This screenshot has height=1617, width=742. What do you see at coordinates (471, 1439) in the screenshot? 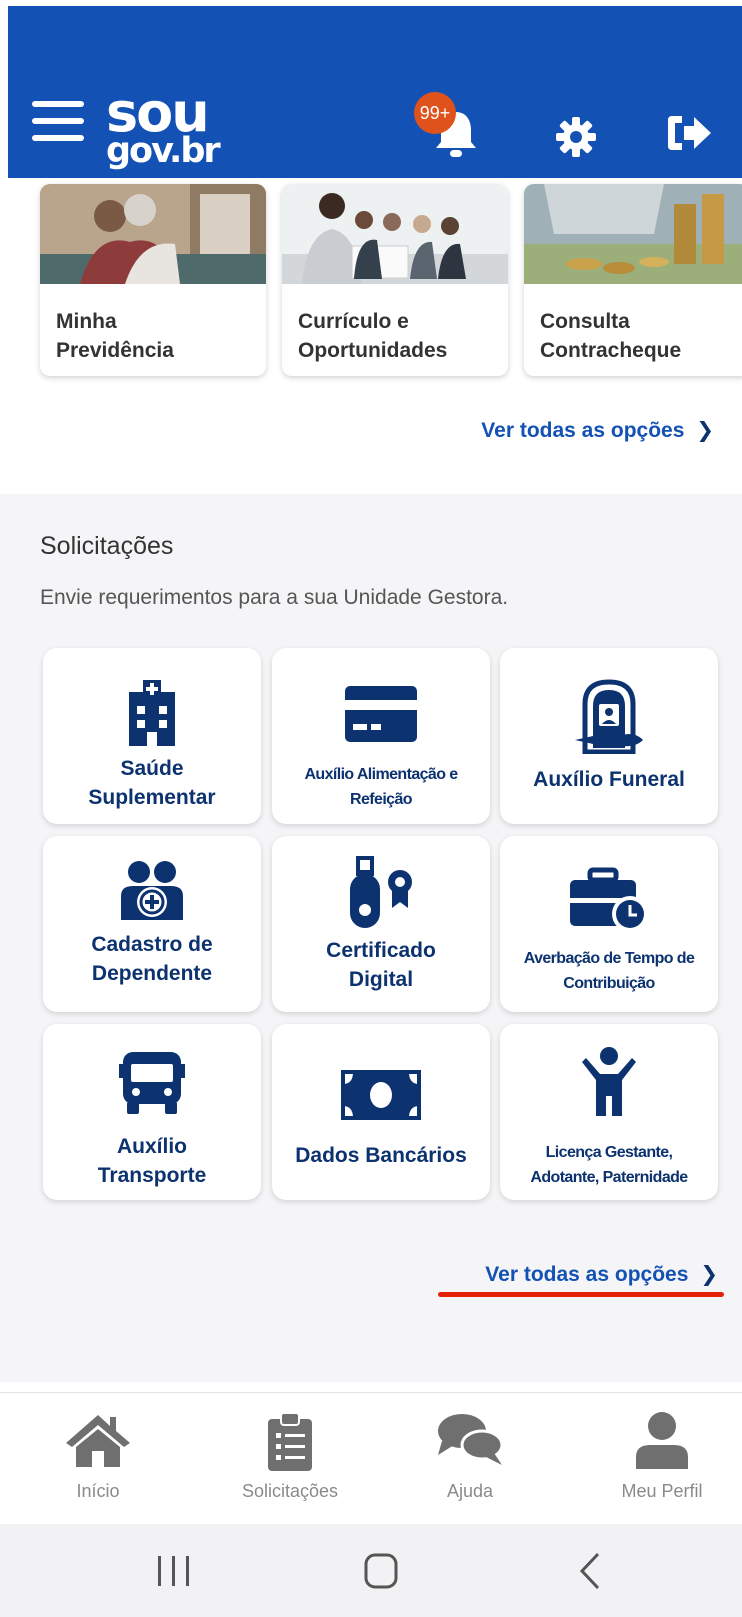
I see `chat-icon` at bounding box center [471, 1439].